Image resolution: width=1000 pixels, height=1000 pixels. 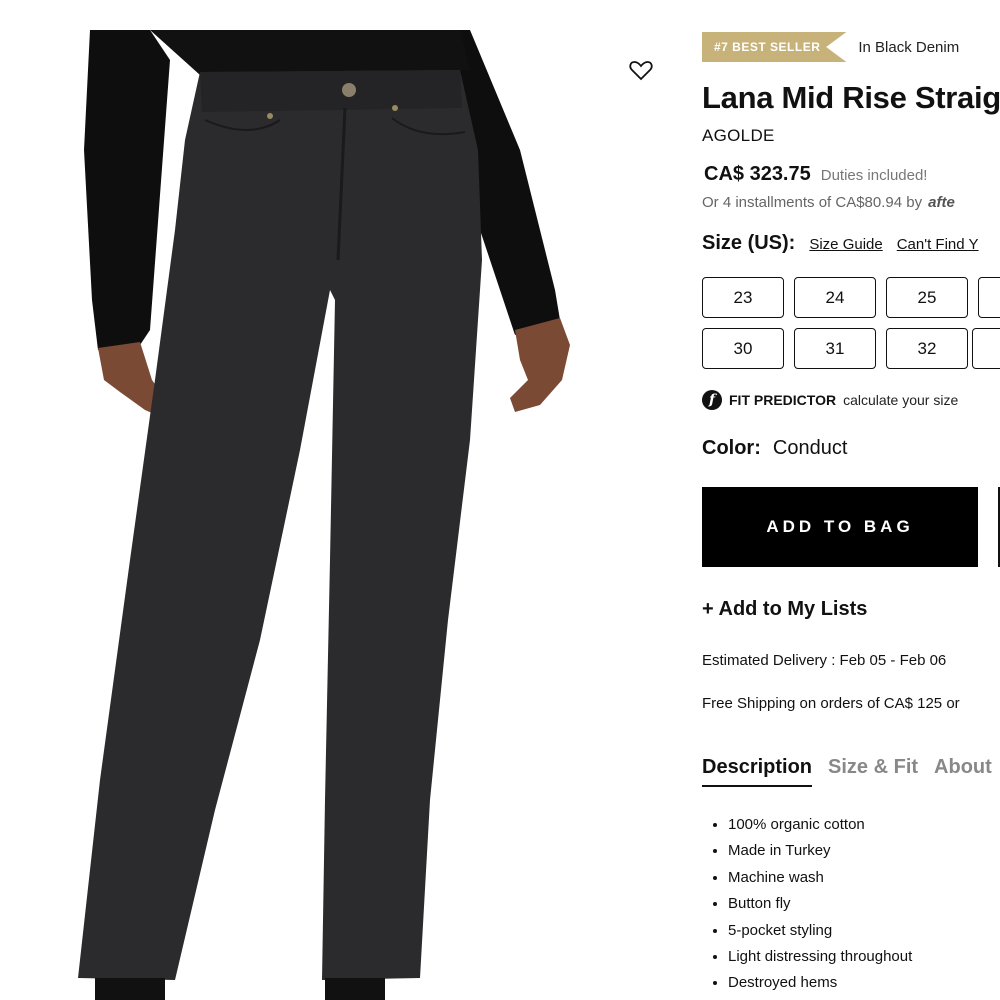 I want to click on list-item: 100% organic cotton, so click(x=820, y=825).